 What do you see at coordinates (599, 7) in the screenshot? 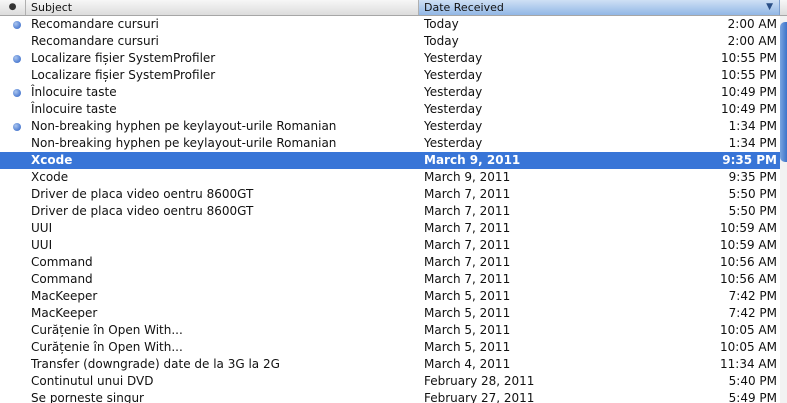
I see `column-header-date-received: Date Received ▼` at bounding box center [599, 7].